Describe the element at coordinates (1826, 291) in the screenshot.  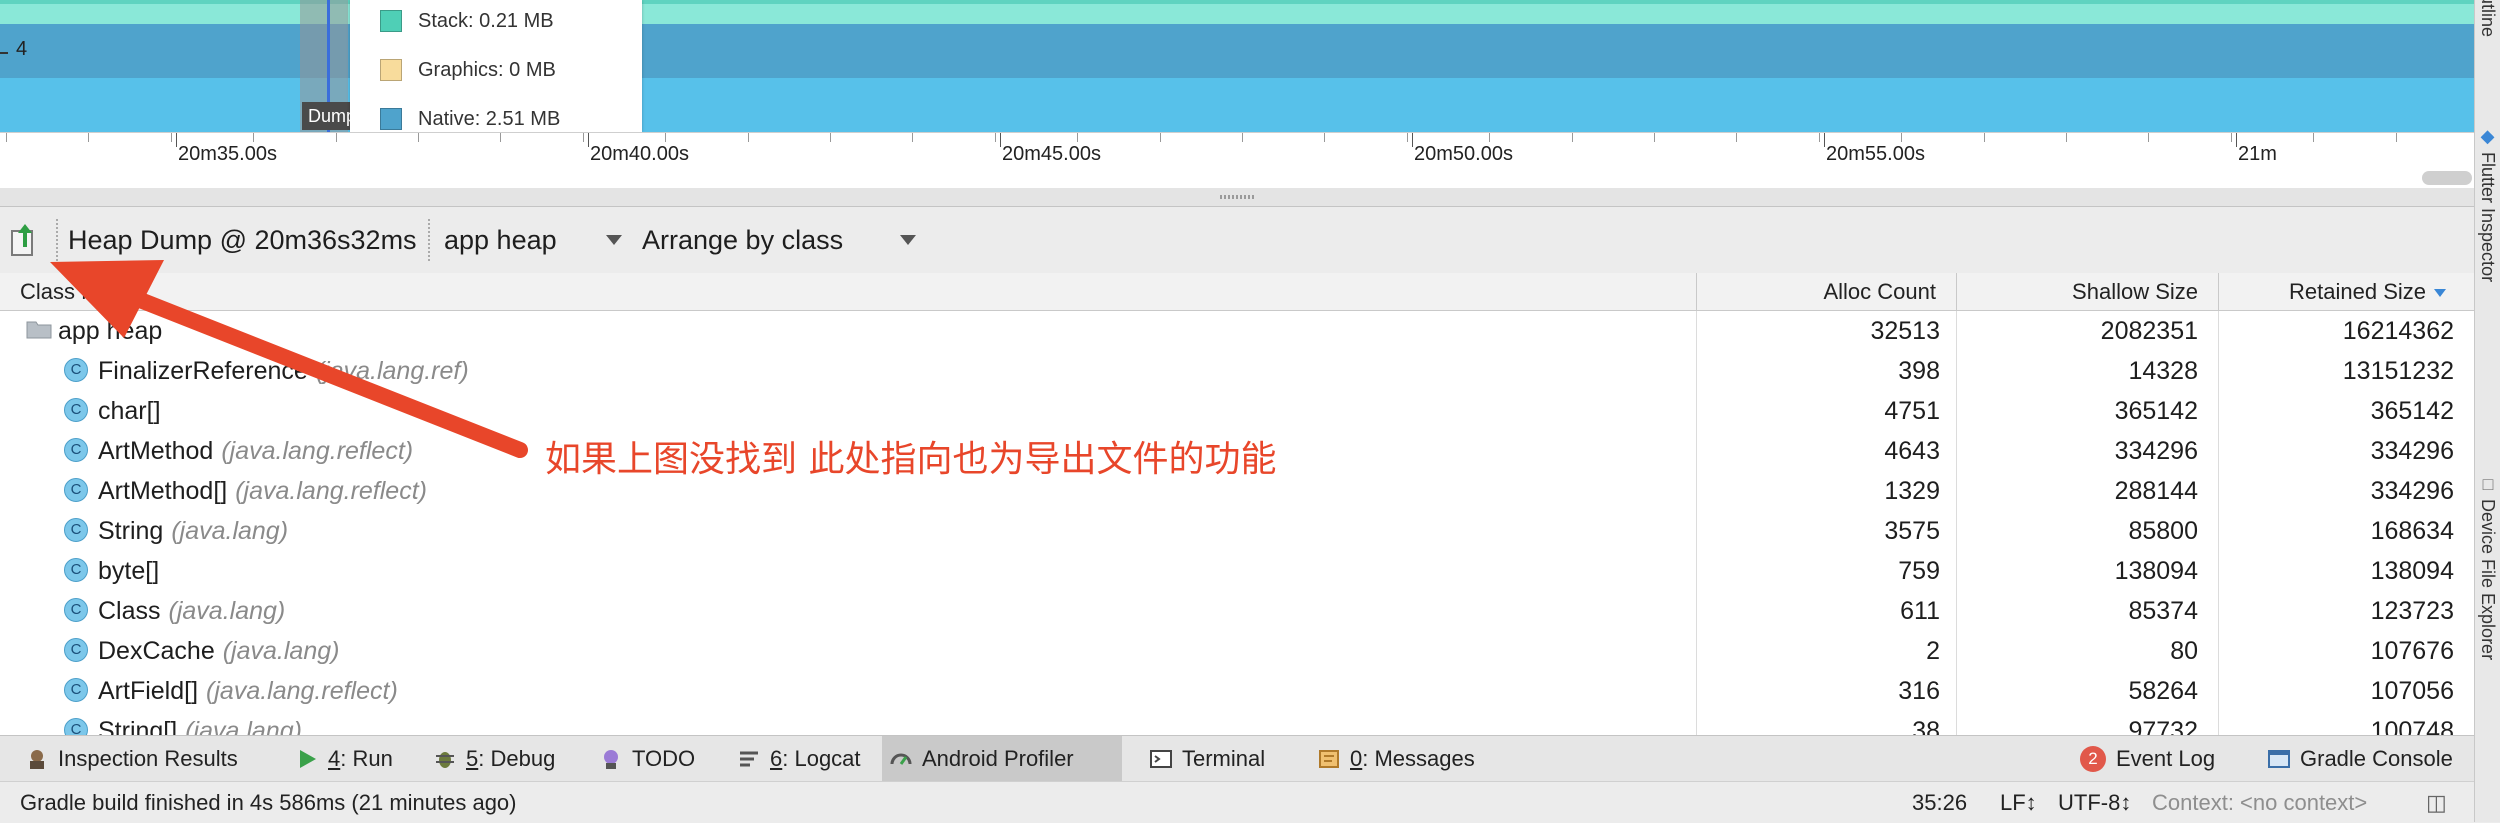
I see `column-header-alloc-count: Alloc Count` at that location.